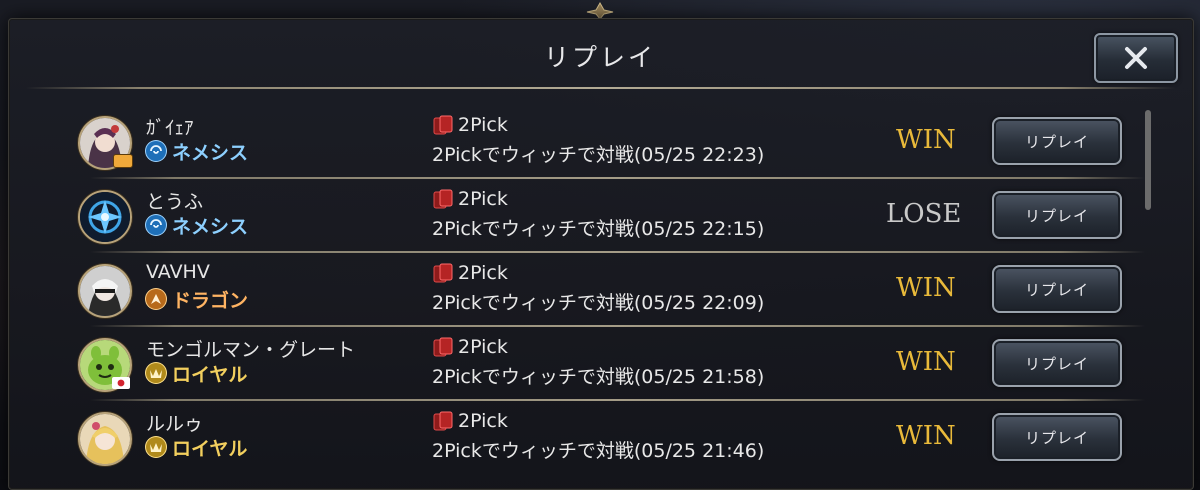 The height and width of the screenshot is (490, 1200). Describe the element at coordinates (598, 451) in the screenshot. I see `match-description: 2Pickでウィッチで対戦(05/25 21:46)` at that location.